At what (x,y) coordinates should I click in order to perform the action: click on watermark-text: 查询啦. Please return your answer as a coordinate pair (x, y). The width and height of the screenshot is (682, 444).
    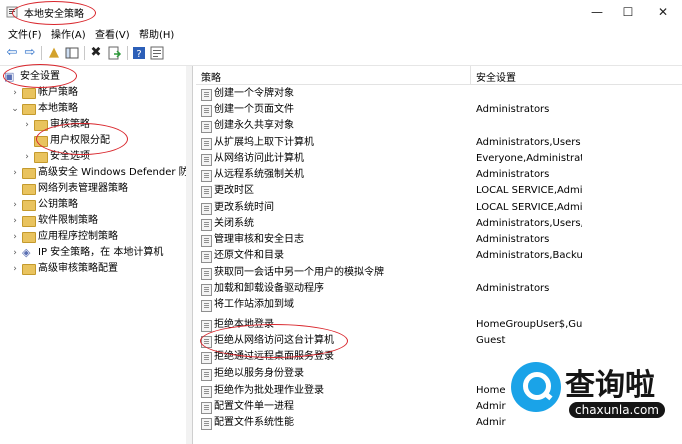
    Looking at the image, I should click on (610, 385).